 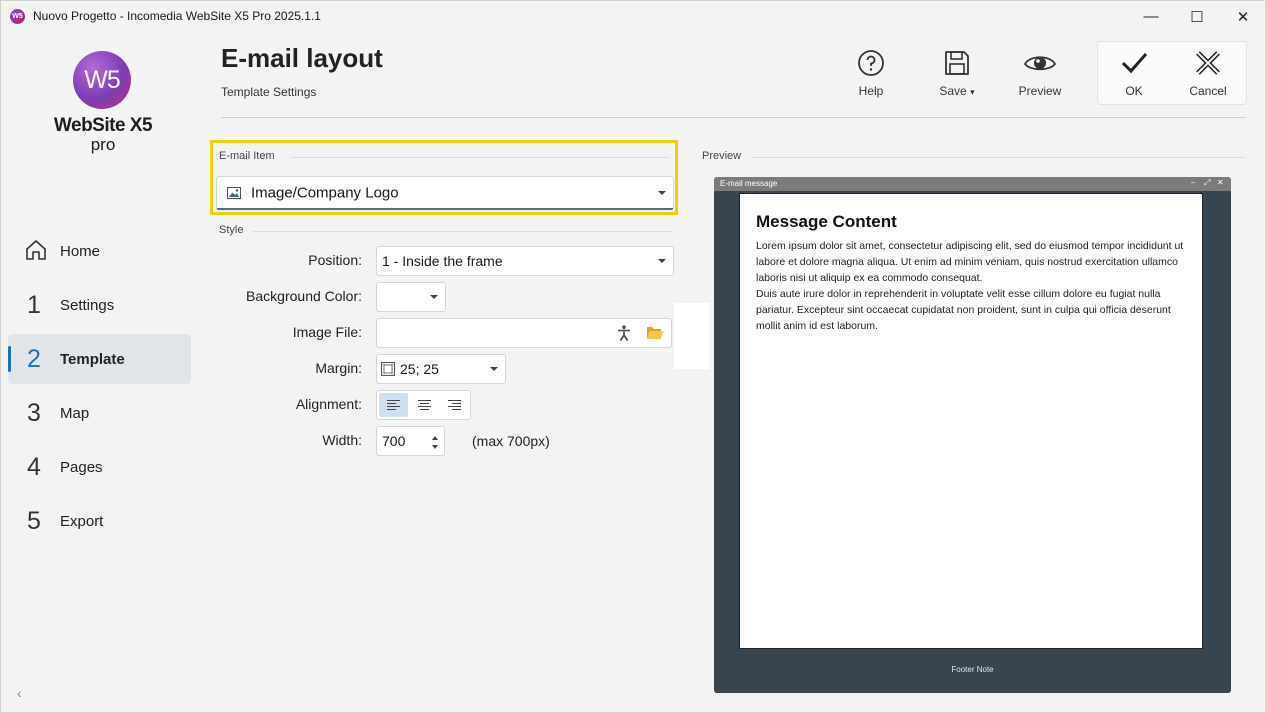 What do you see at coordinates (953, 91) in the screenshot?
I see `save-label: Save` at bounding box center [953, 91].